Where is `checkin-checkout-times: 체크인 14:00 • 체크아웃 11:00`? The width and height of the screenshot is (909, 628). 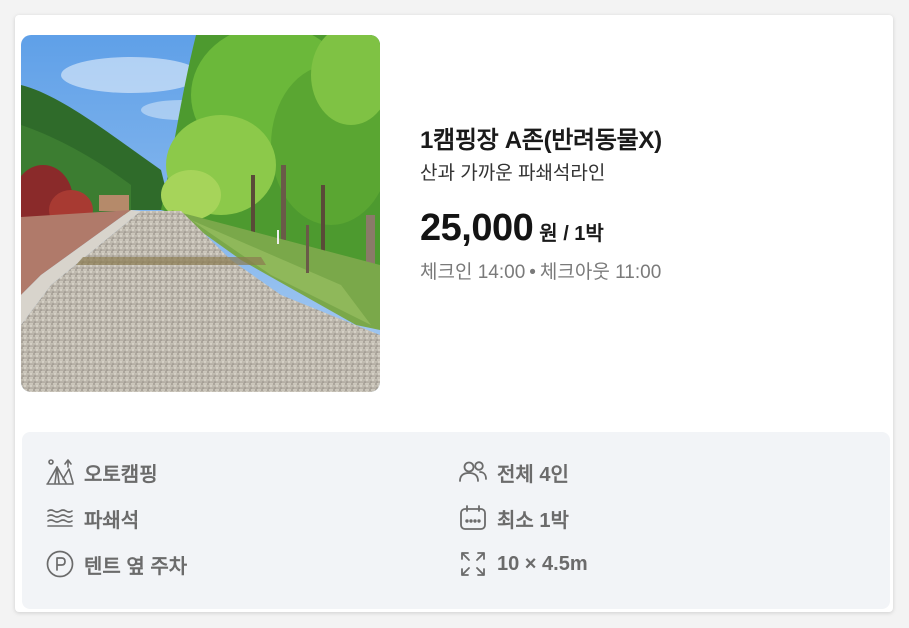 checkin-checkout-times: 체크인 14:00 • 체크아웃 11:00 is located at coordinates (640, 273).